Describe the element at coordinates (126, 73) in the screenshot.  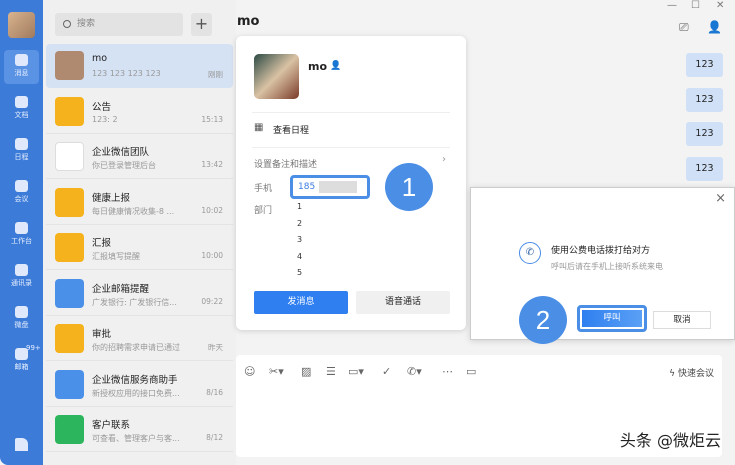
I see `conversation-preview: 123 123 123 123` at that location.